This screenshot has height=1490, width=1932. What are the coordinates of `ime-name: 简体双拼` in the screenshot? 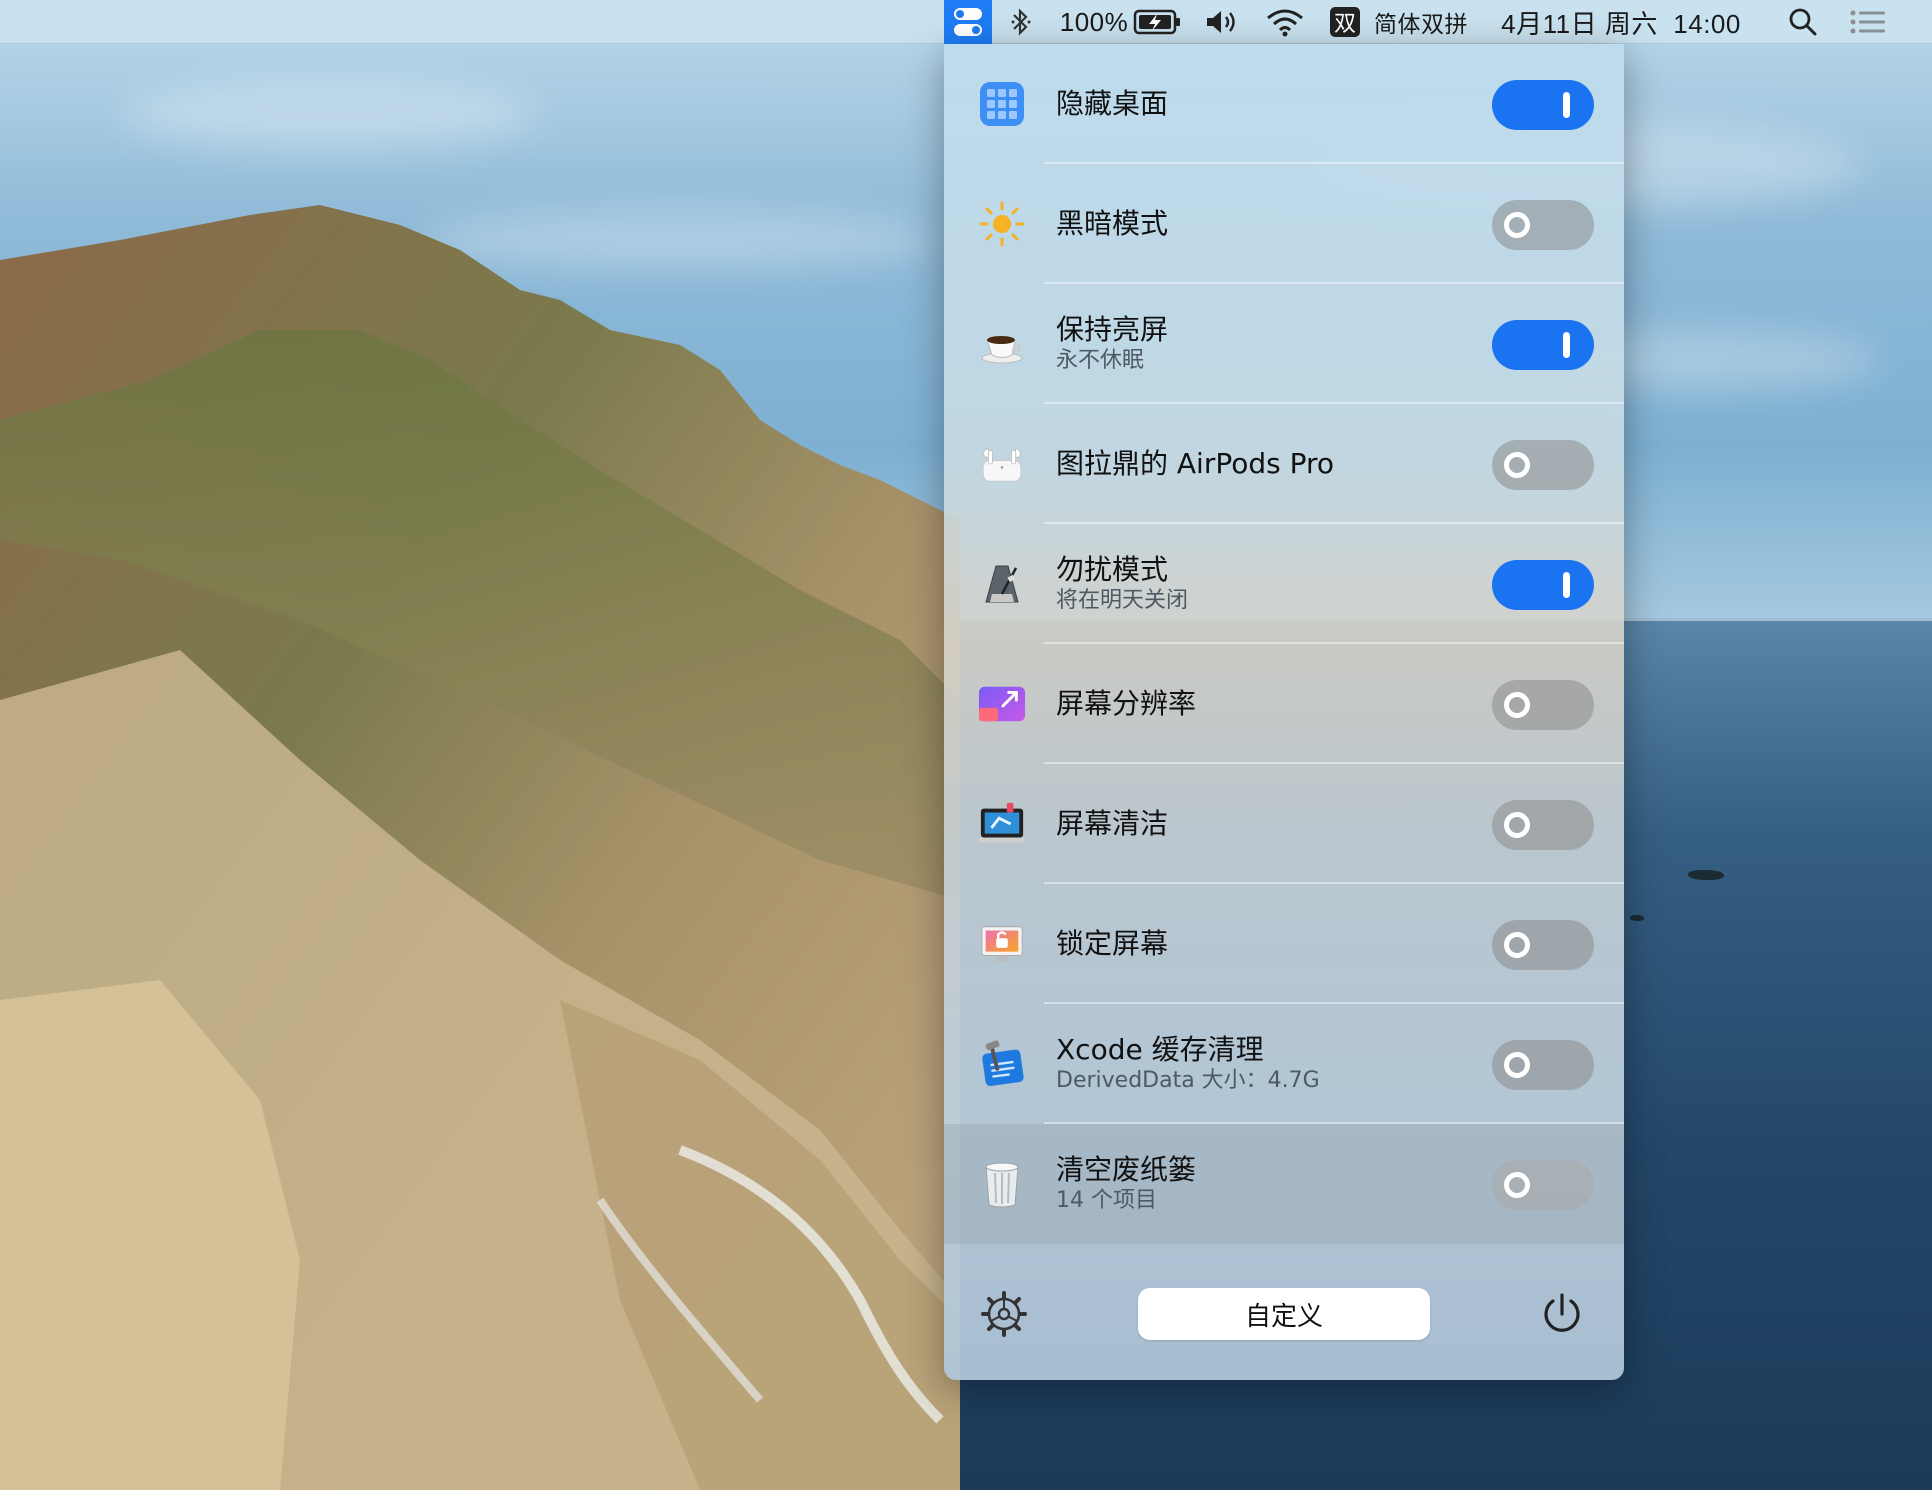 It's located at (1421, 22).